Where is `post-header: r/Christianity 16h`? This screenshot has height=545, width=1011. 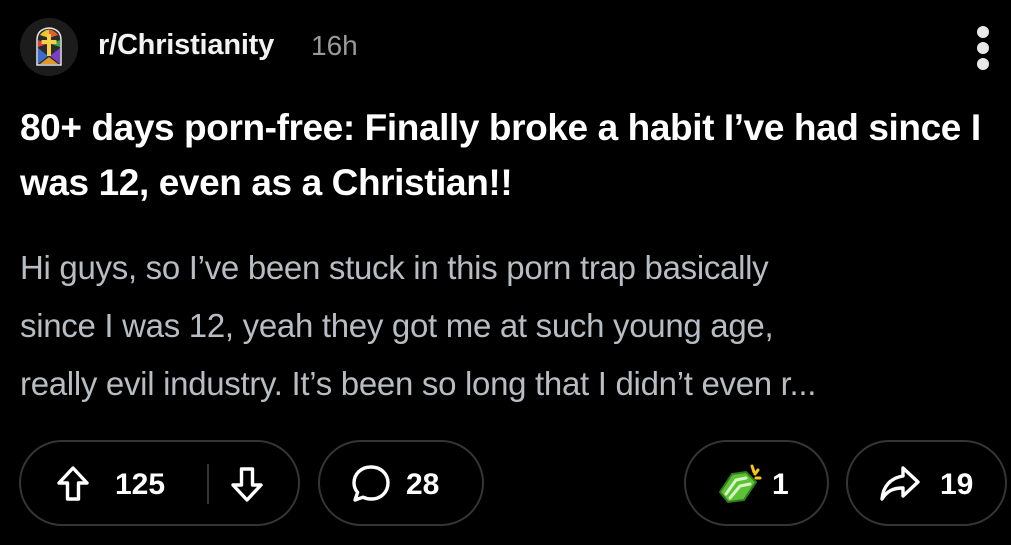
post-header: r/Christianity 16h is located at coordinates (507, 47).